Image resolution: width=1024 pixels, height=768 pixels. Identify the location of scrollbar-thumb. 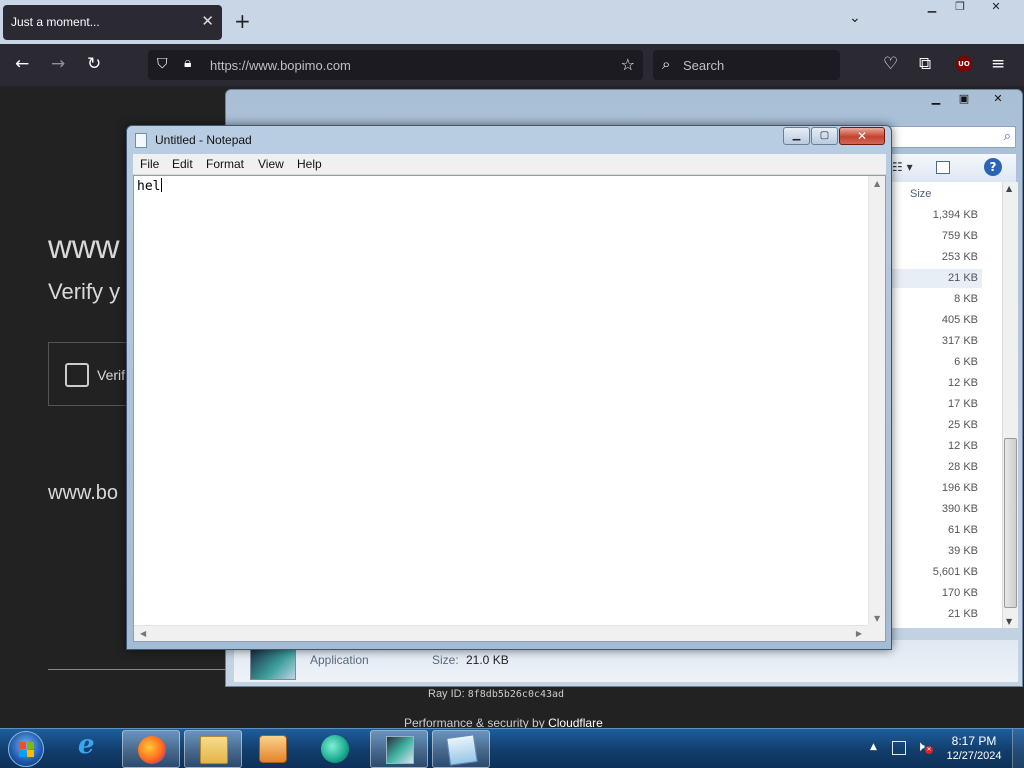
(1010, 523).